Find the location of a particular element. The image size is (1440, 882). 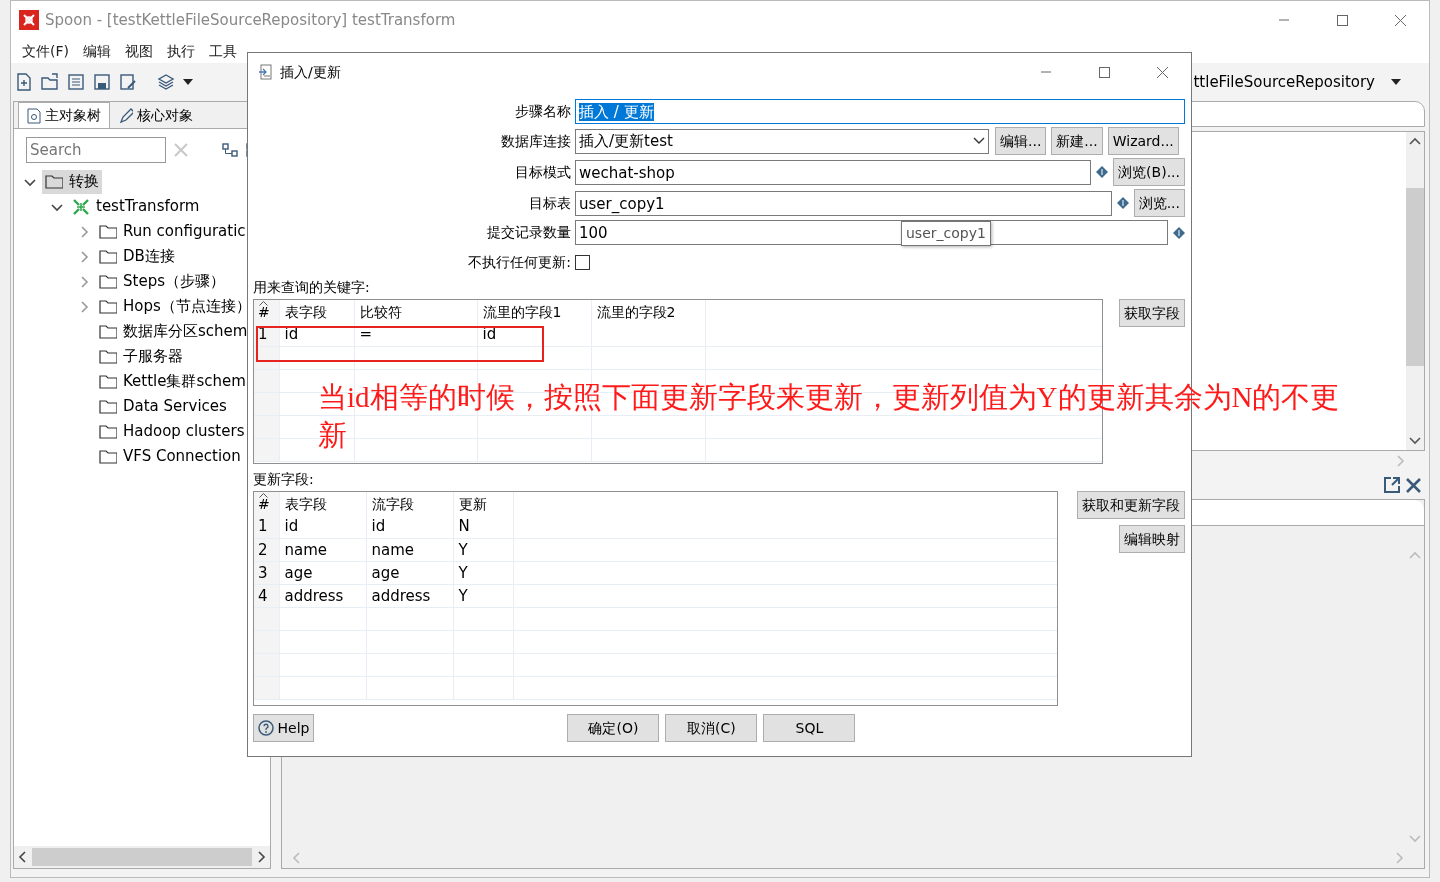

menu-item: 执行 is located at coordinates (181, 51).